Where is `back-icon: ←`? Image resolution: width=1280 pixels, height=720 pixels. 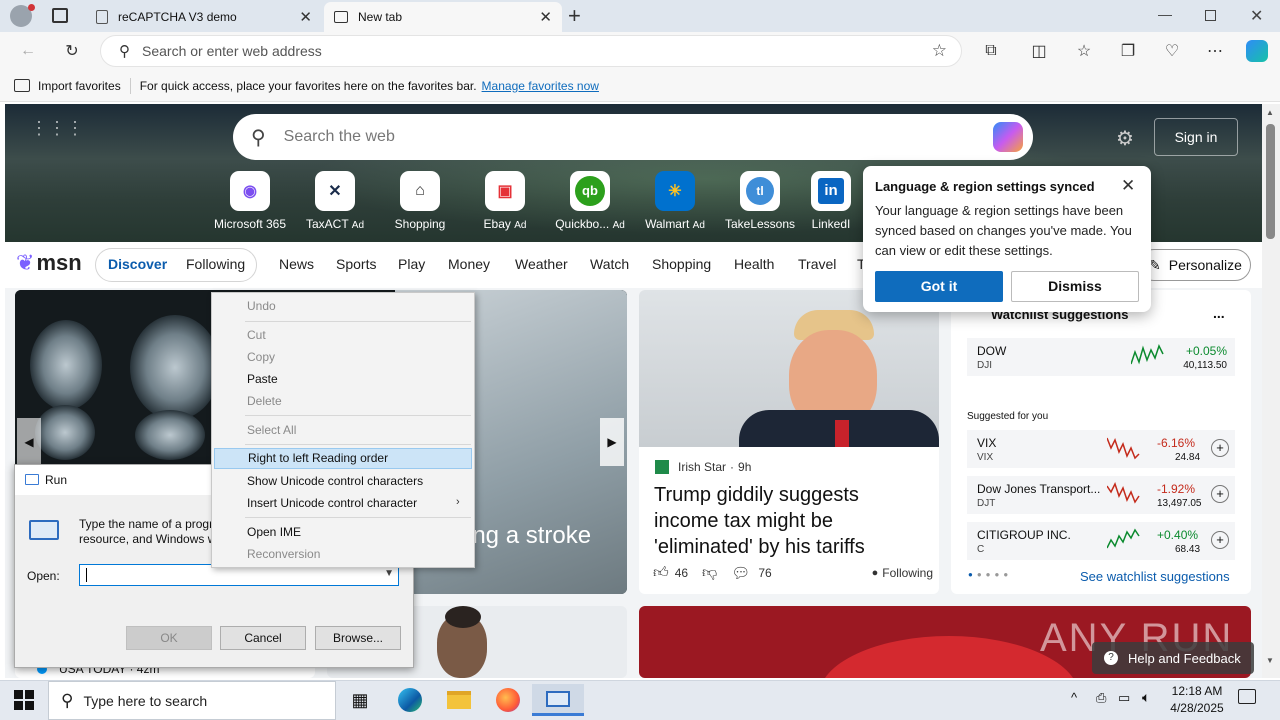 back-icon: ← is located at coordinates (28, 51).